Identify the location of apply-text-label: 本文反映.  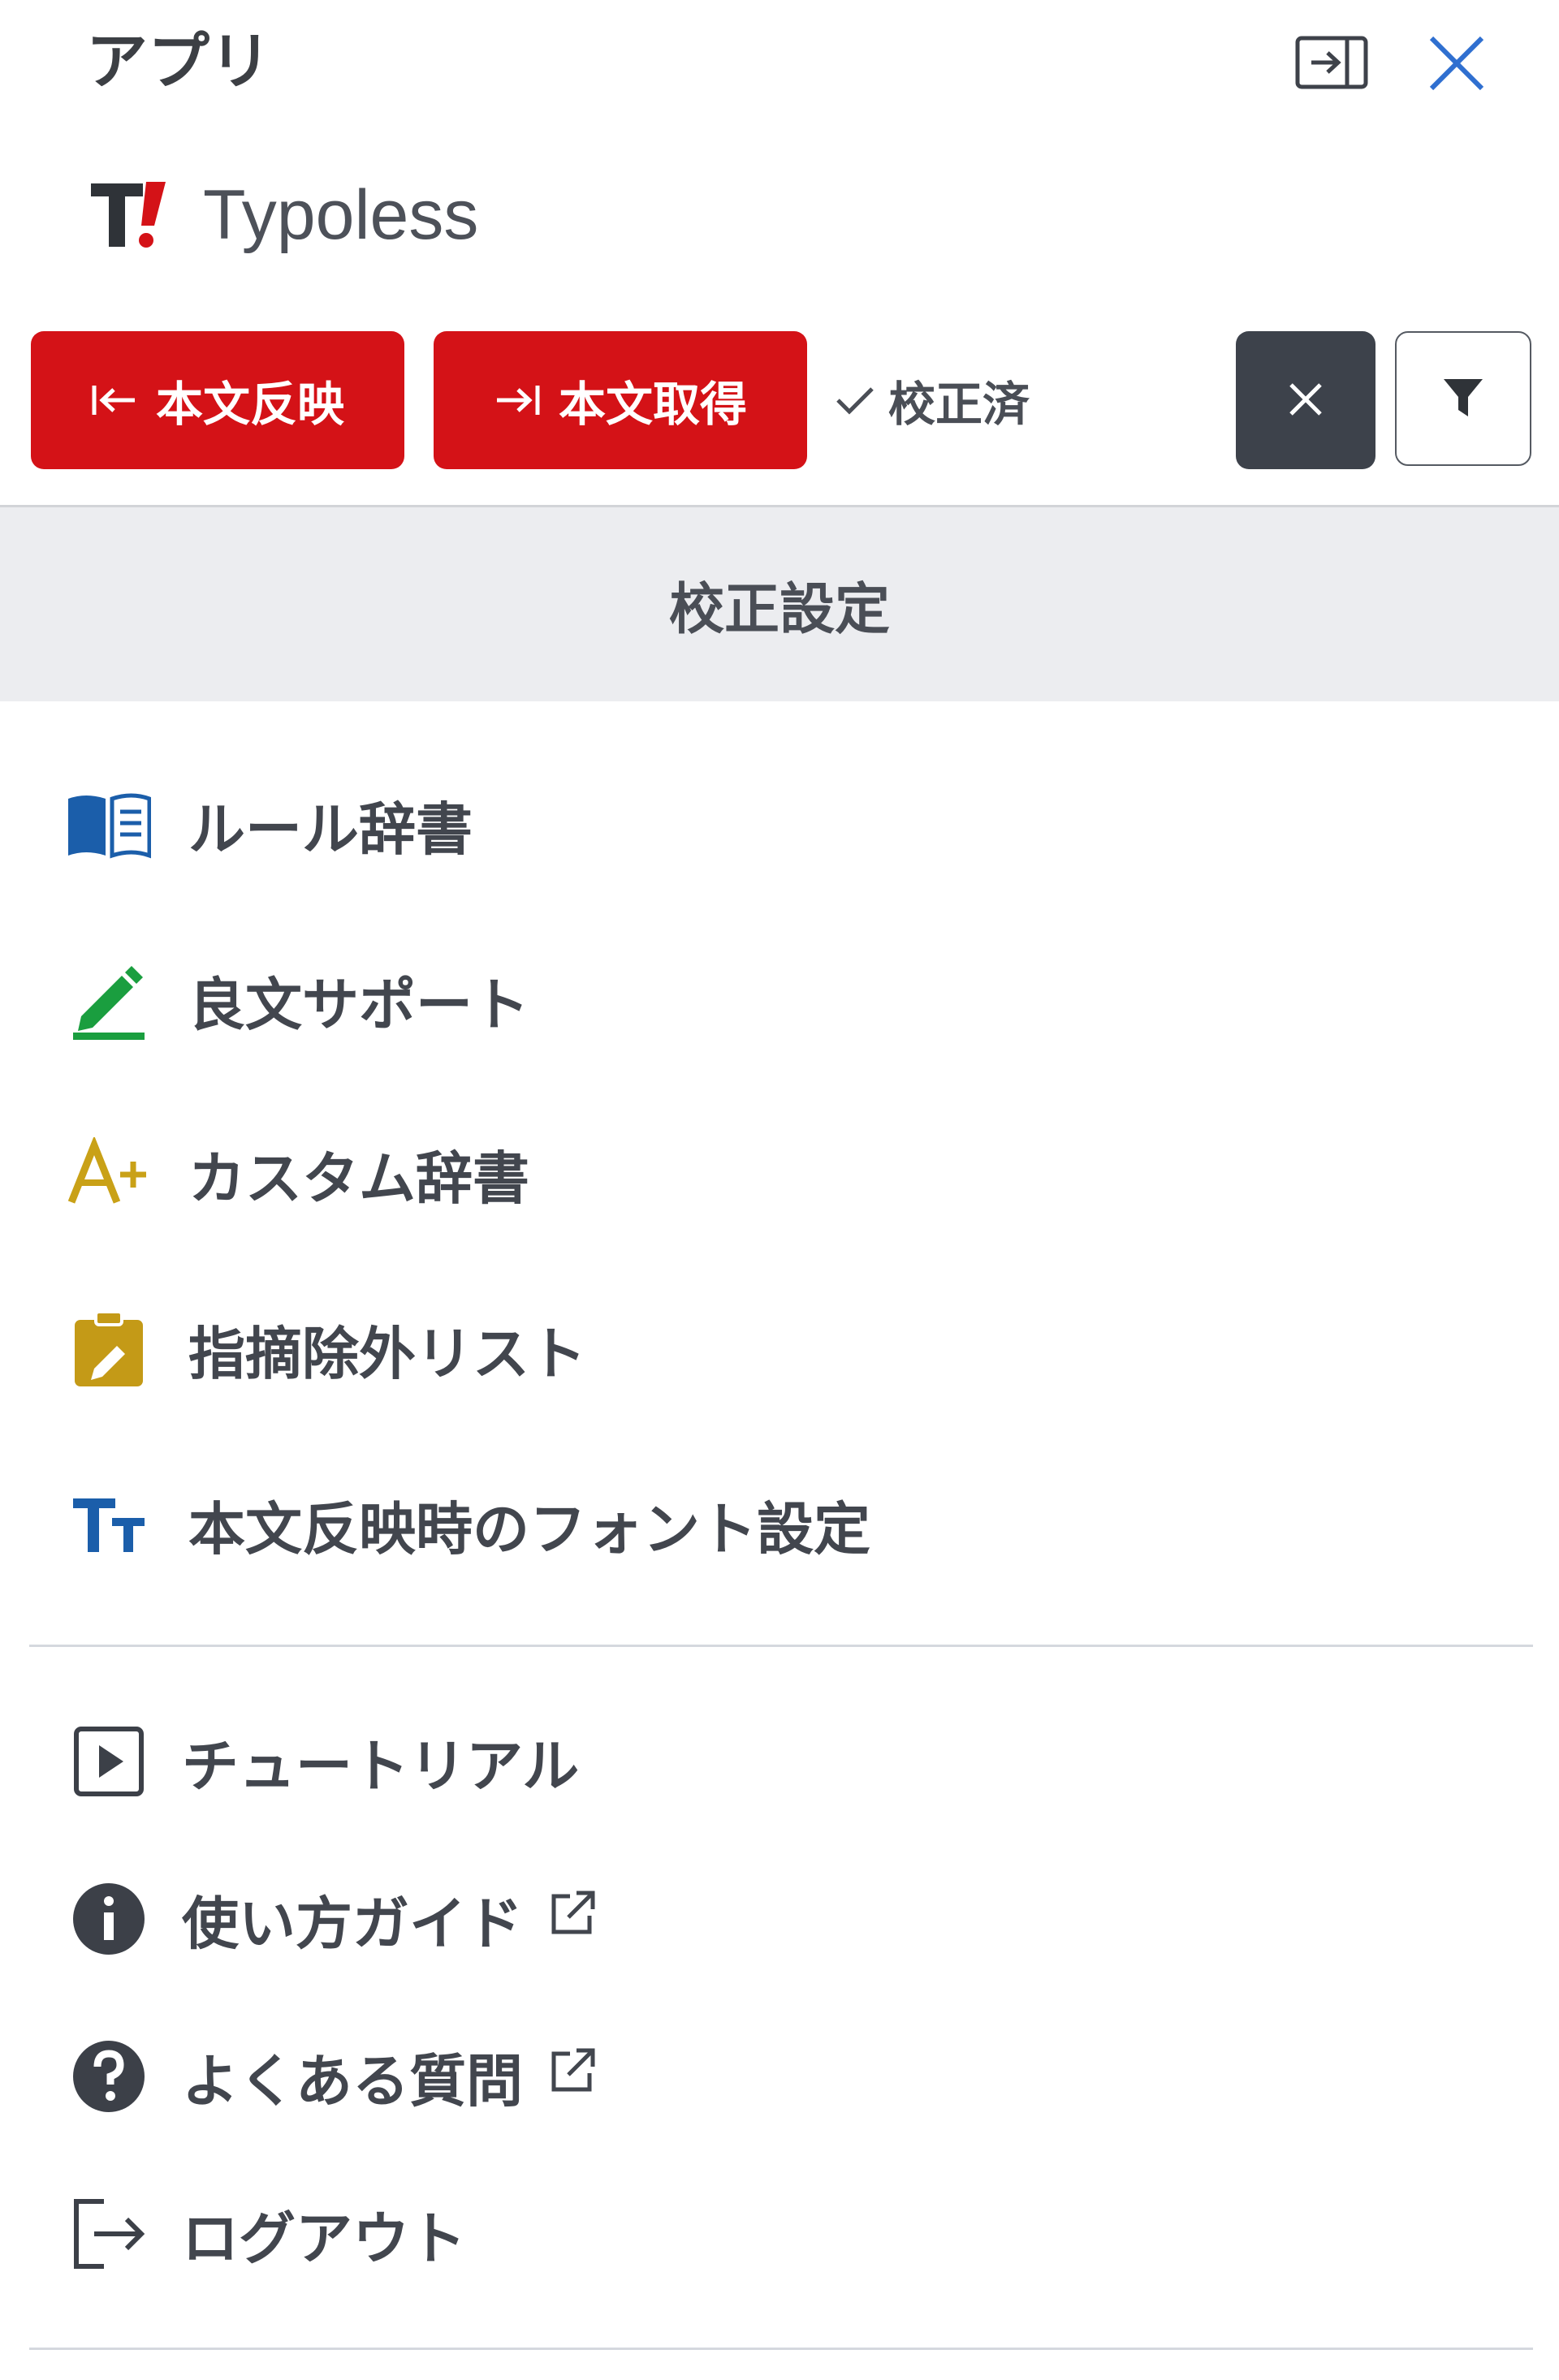
(249, 404).